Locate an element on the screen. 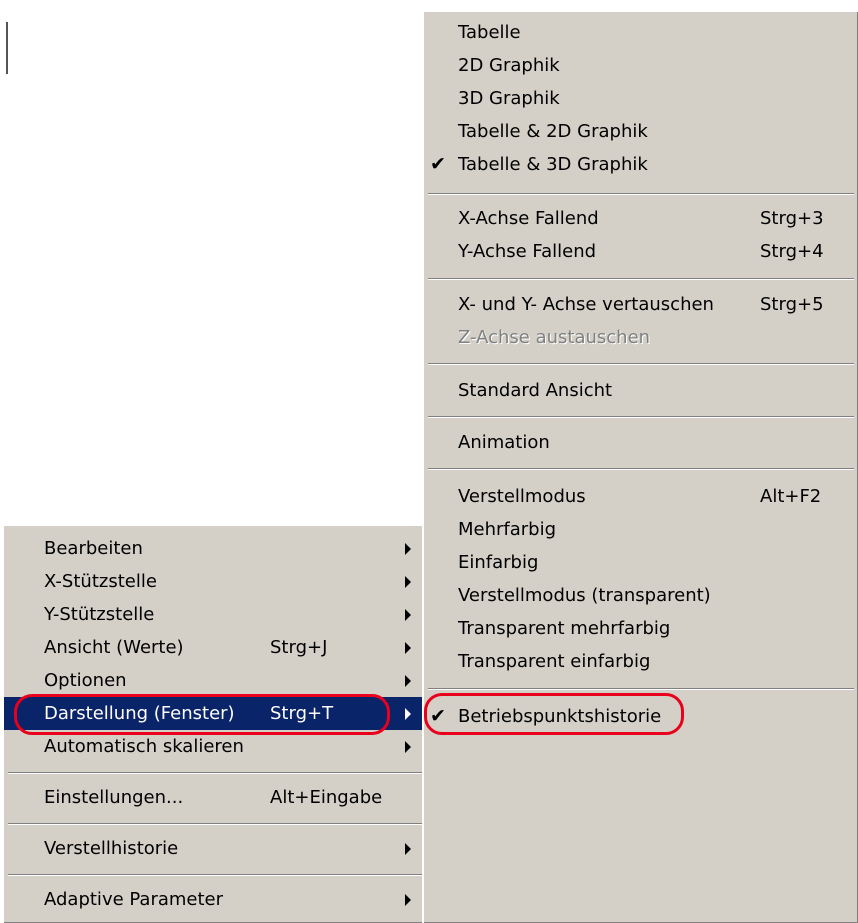 The width and height of the screenshot is (858, 923). menu-item-shortcut: Strg+4 is located at coordinates (792, 251).